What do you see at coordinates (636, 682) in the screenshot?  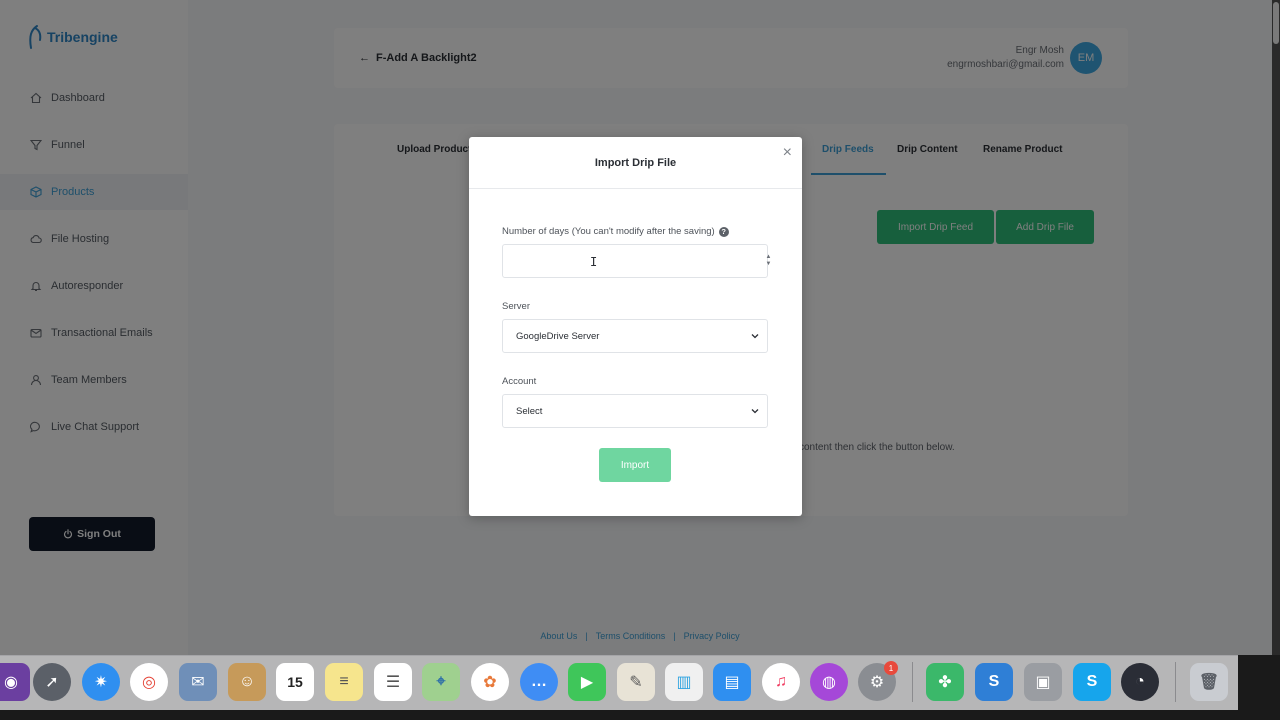 I see `pages-icon: ✎` at bounding box center [636, 682].